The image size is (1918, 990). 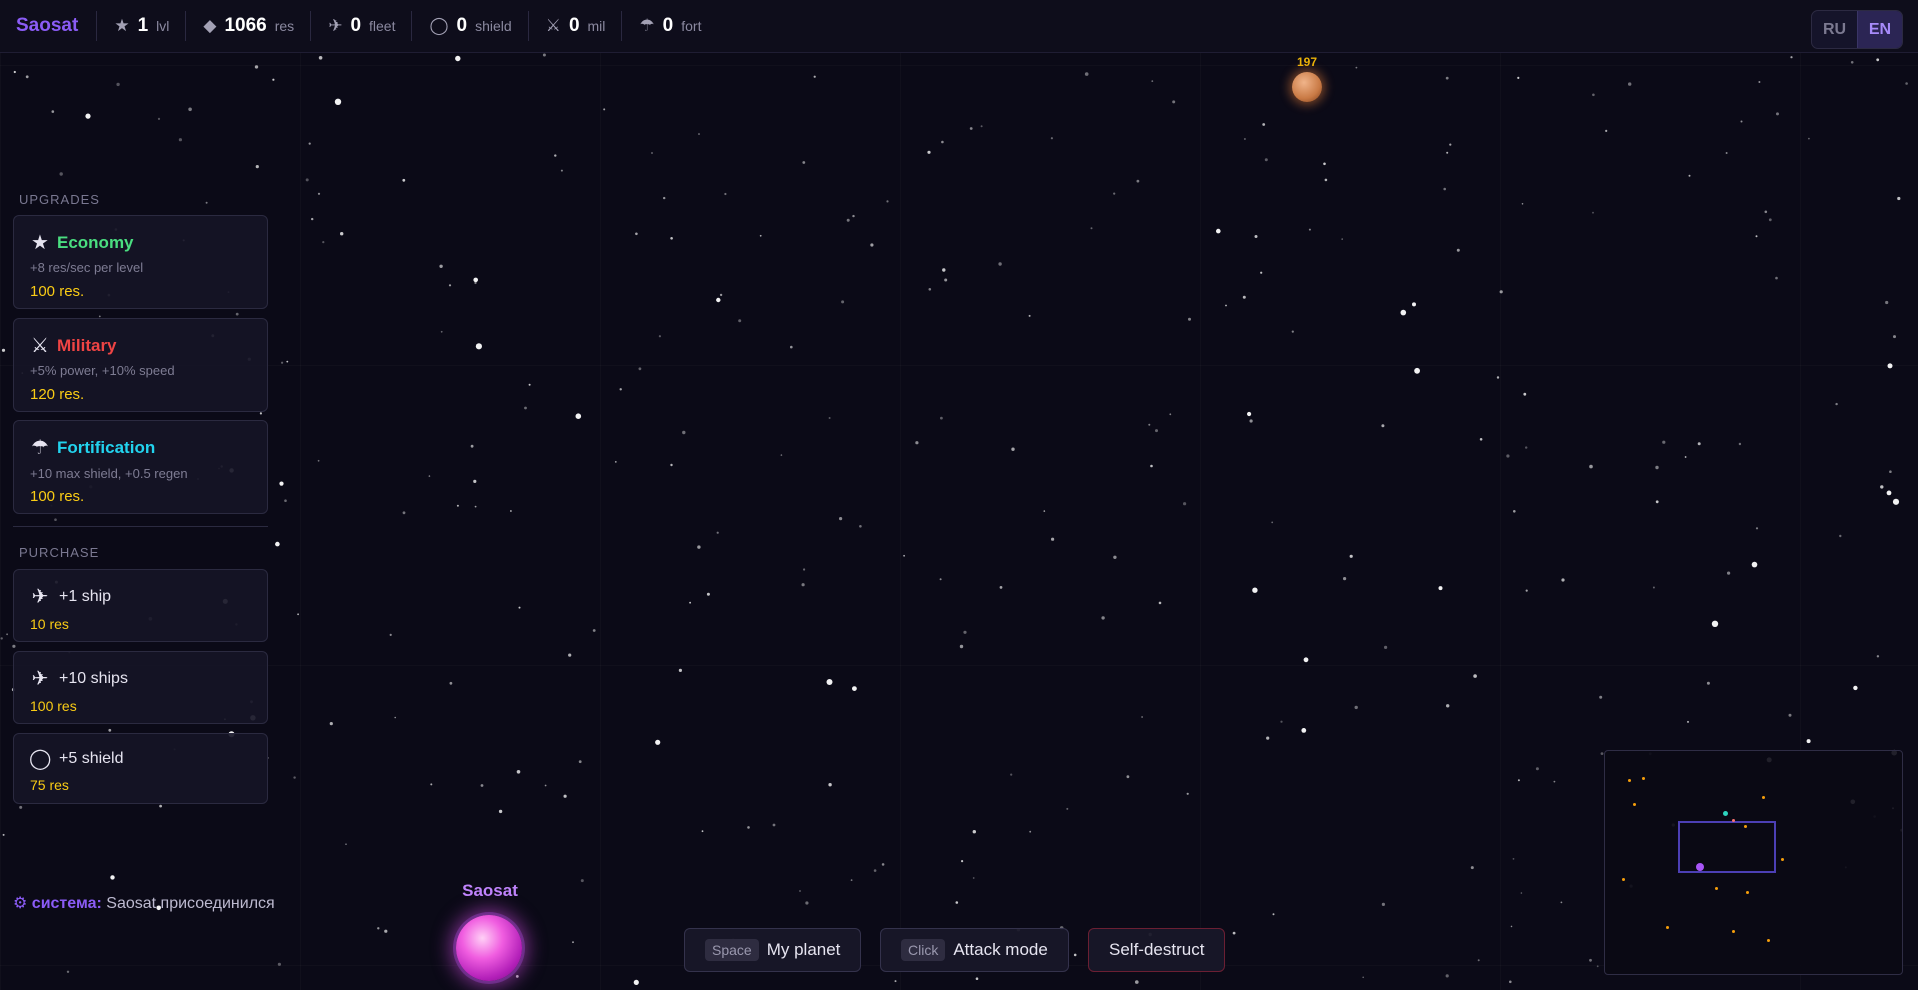 I want to click on lang-en-button: EN, so click(x=1879, y=29).